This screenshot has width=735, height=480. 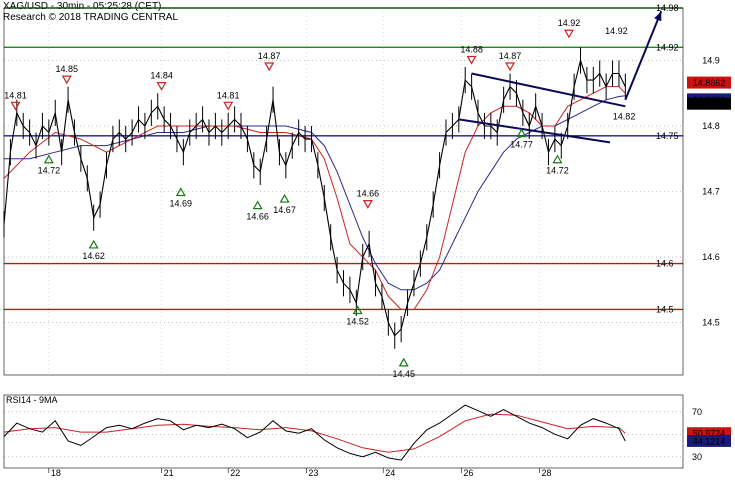 What do you see at coordinates (569, 23) in the screenshot?
I see `swing-high-label: 14.92` at bounding box center [569, 23].